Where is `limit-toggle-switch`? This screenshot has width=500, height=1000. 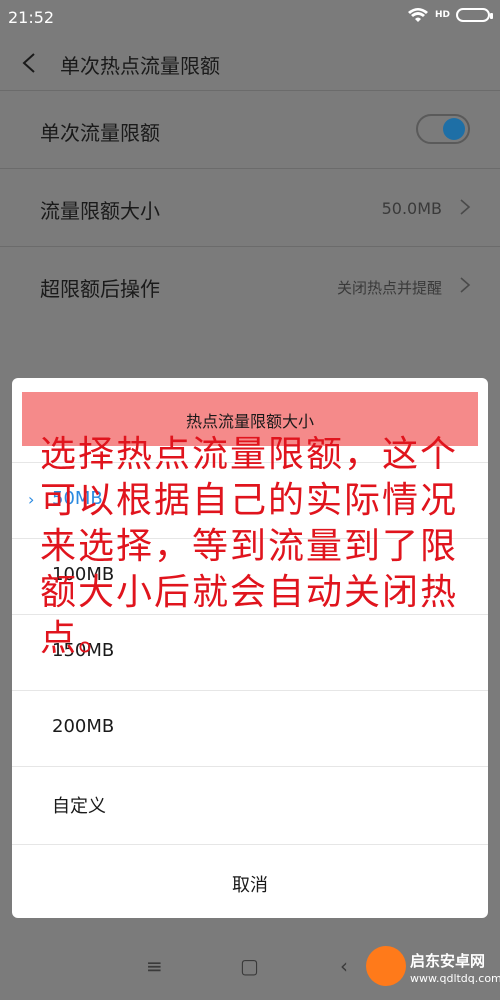 limit-toggle-switch is located at coordinates (443, 129).